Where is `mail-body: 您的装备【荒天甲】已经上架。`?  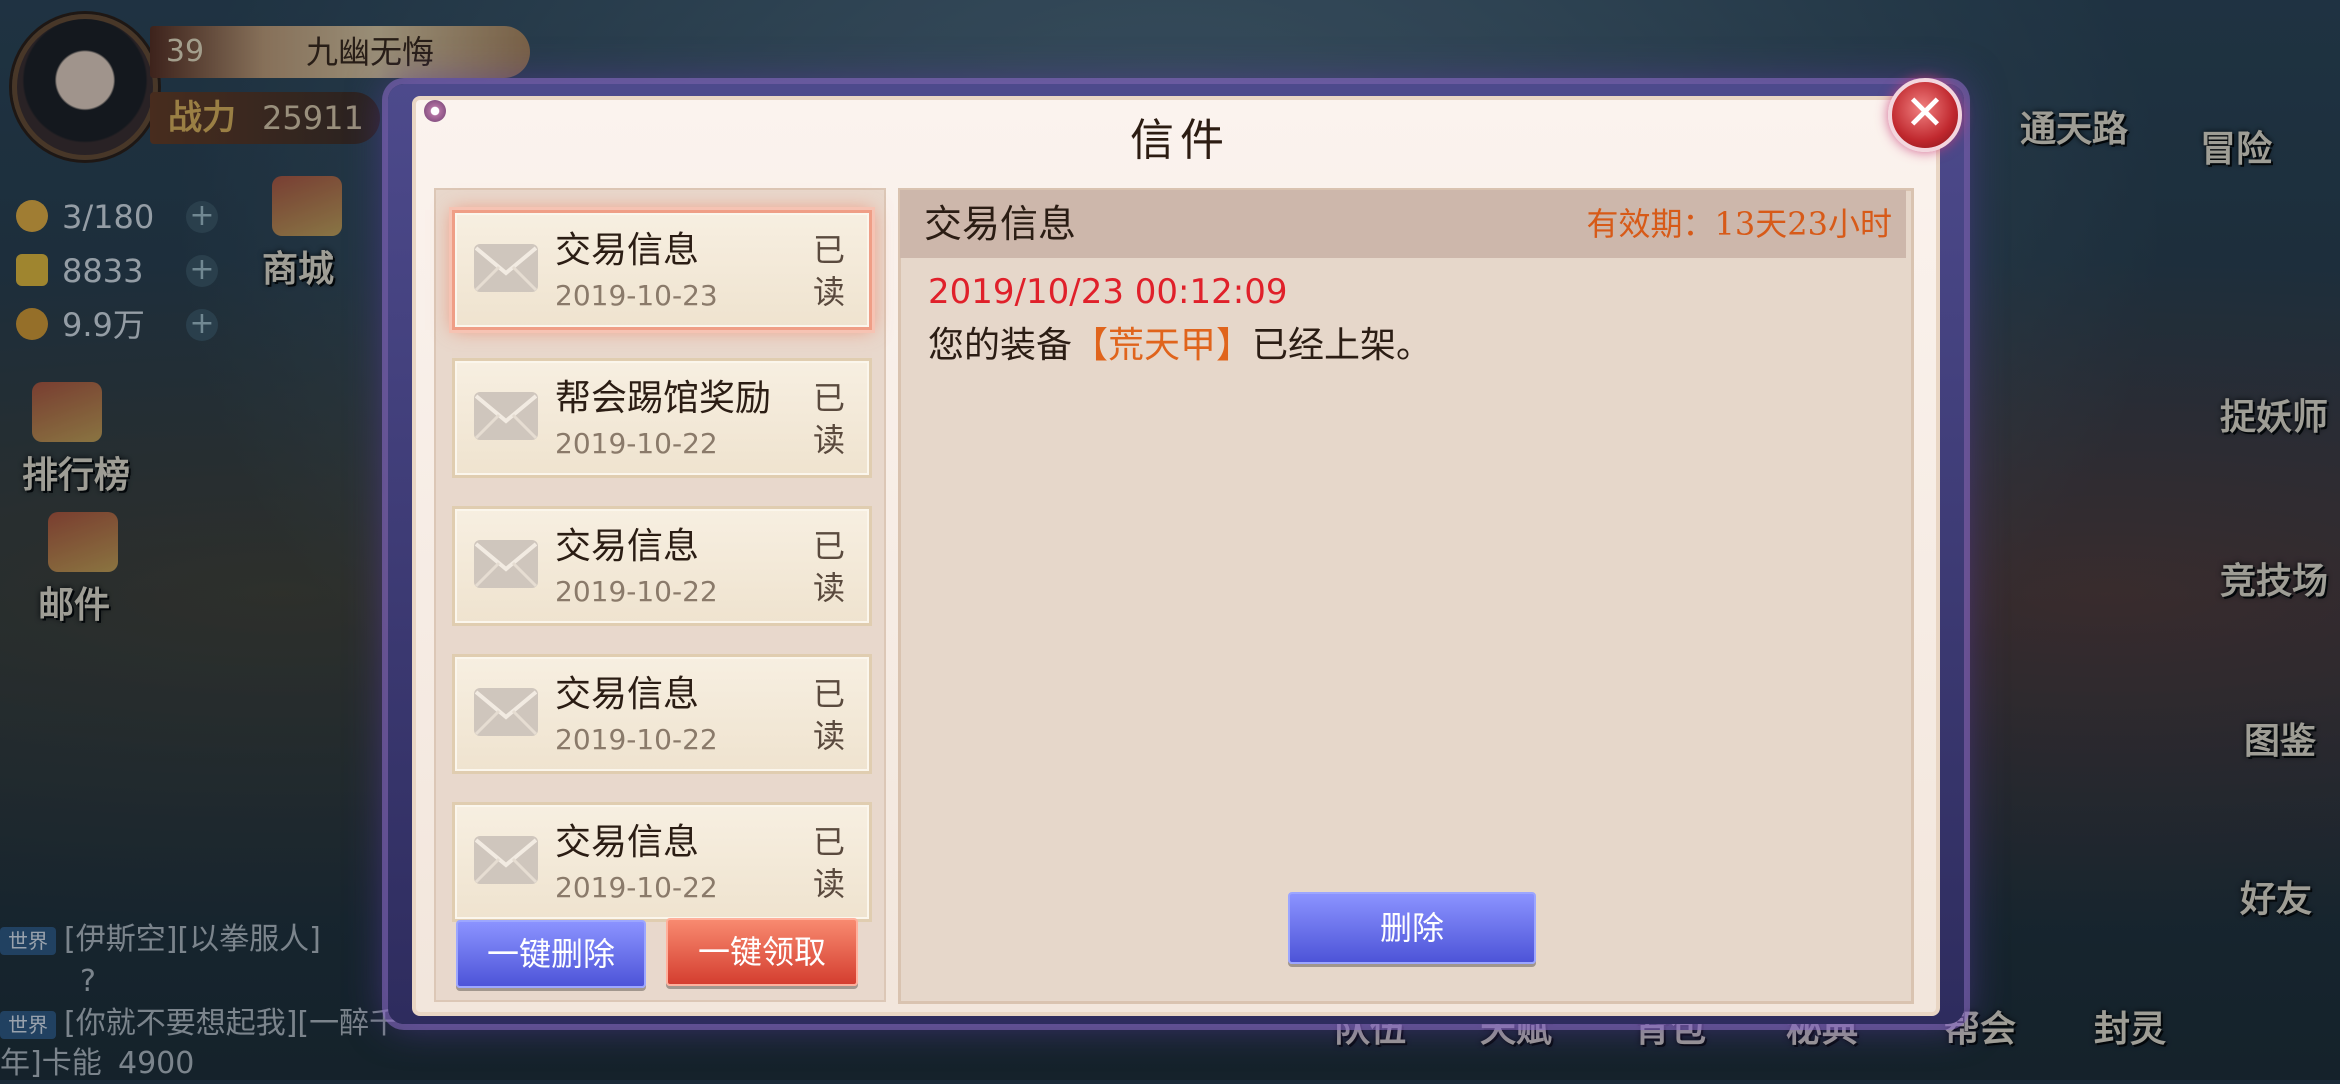 mail-body: 您的装备【荒天甲】已经上架。 is located at coordinates (1180, 345).